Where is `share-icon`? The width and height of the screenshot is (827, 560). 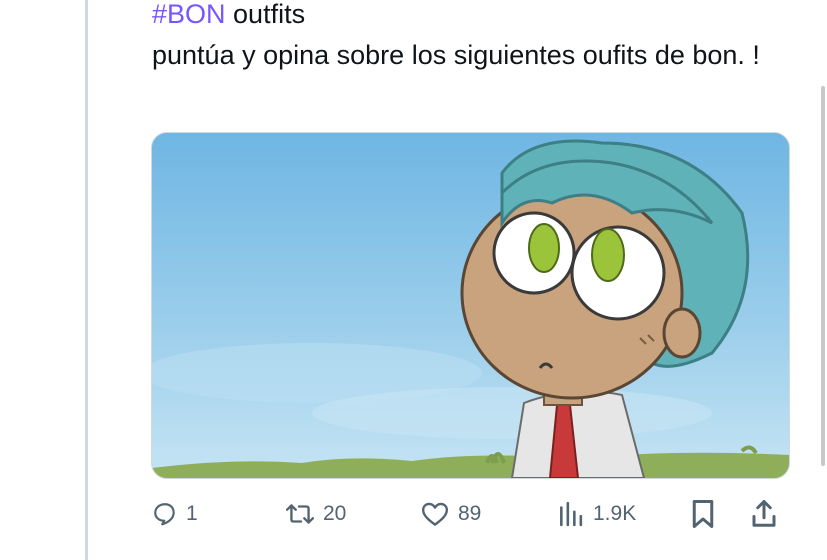
share-icon is located at coordinates (764, 513).